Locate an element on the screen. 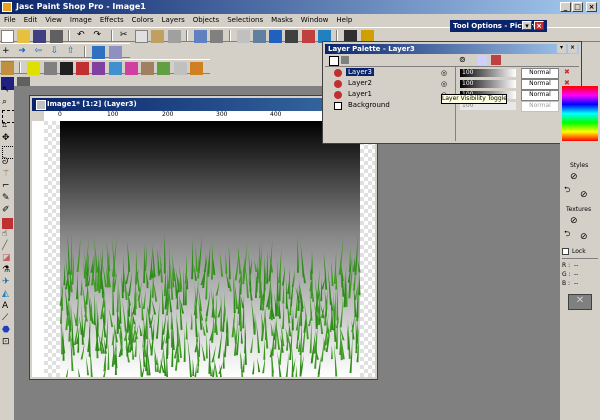 This screenshot has height=420, width=600. crosshair-icon: + is located at coordinates (7, 52).